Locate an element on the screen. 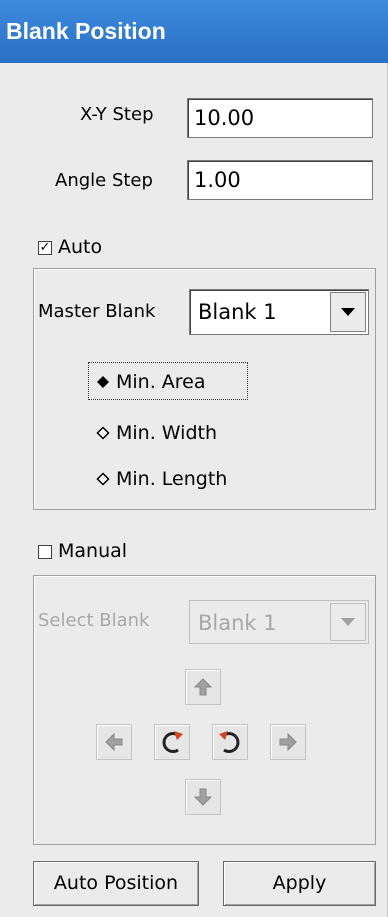  move-right-button is located at coordinates (288, 742).